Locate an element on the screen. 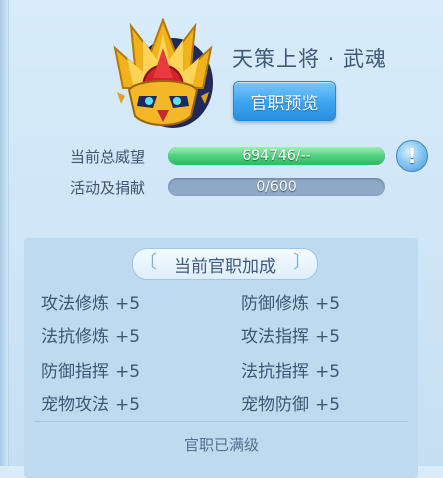 This screenshot has height=478, width=443. bonus-item-name: 防御指挥 is located at coordinates (75, 372).